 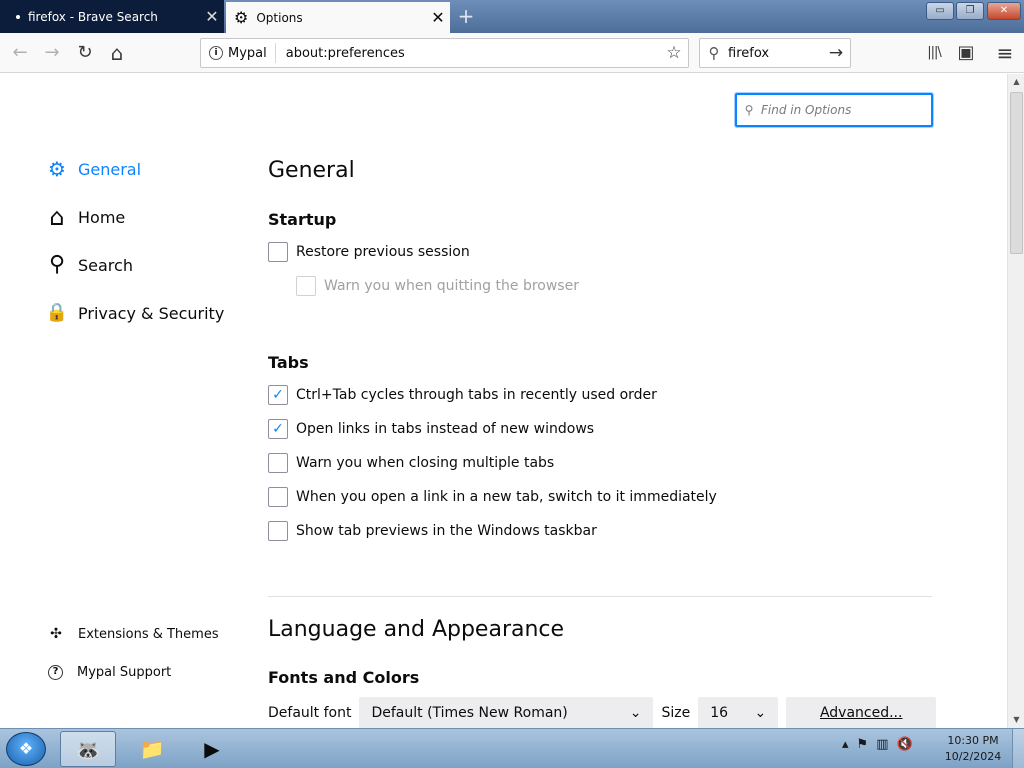 I want to click on menu-button: ≡, so click(x=1005, y=53).